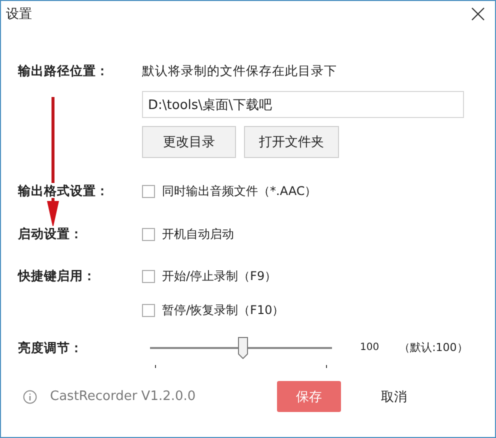 This screenshot has height=438, width=496. I want to click on version-text: CastRecorder V1.2.0.0, so click(123, 396).